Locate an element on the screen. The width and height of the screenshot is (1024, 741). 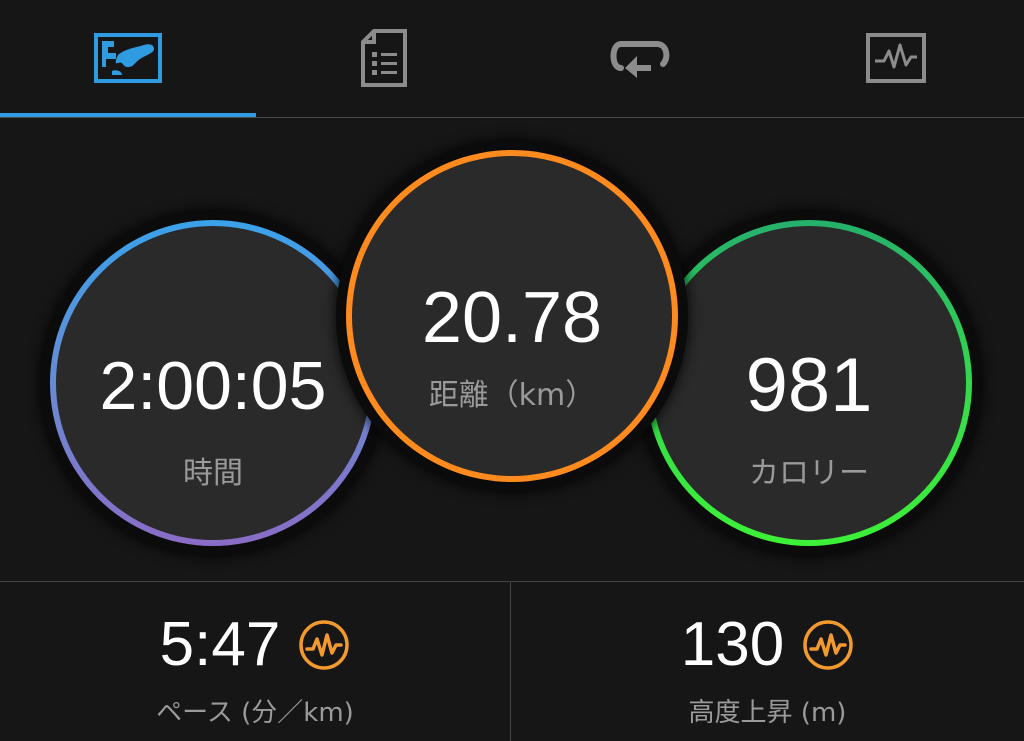
elevation-label: 高度上昇 (m) is located at coordinates (767, 713).